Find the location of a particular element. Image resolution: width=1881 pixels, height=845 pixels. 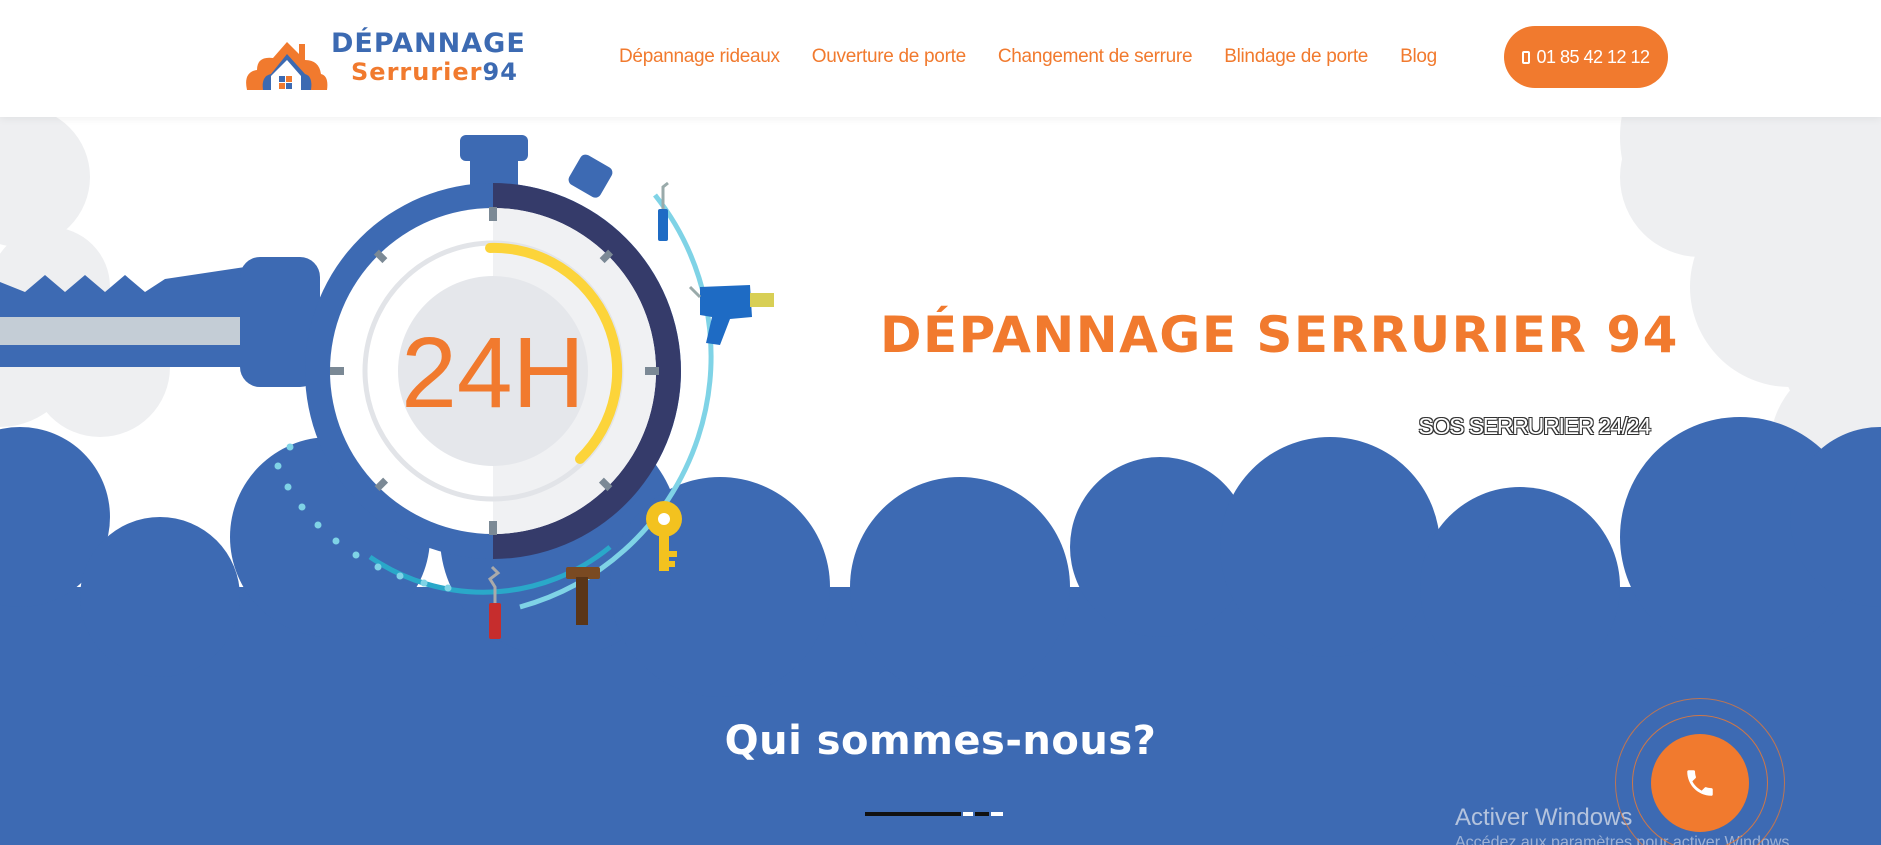

site-logo: DÉPANNAGE Serrurier94 is located at coordinates (384, 60).